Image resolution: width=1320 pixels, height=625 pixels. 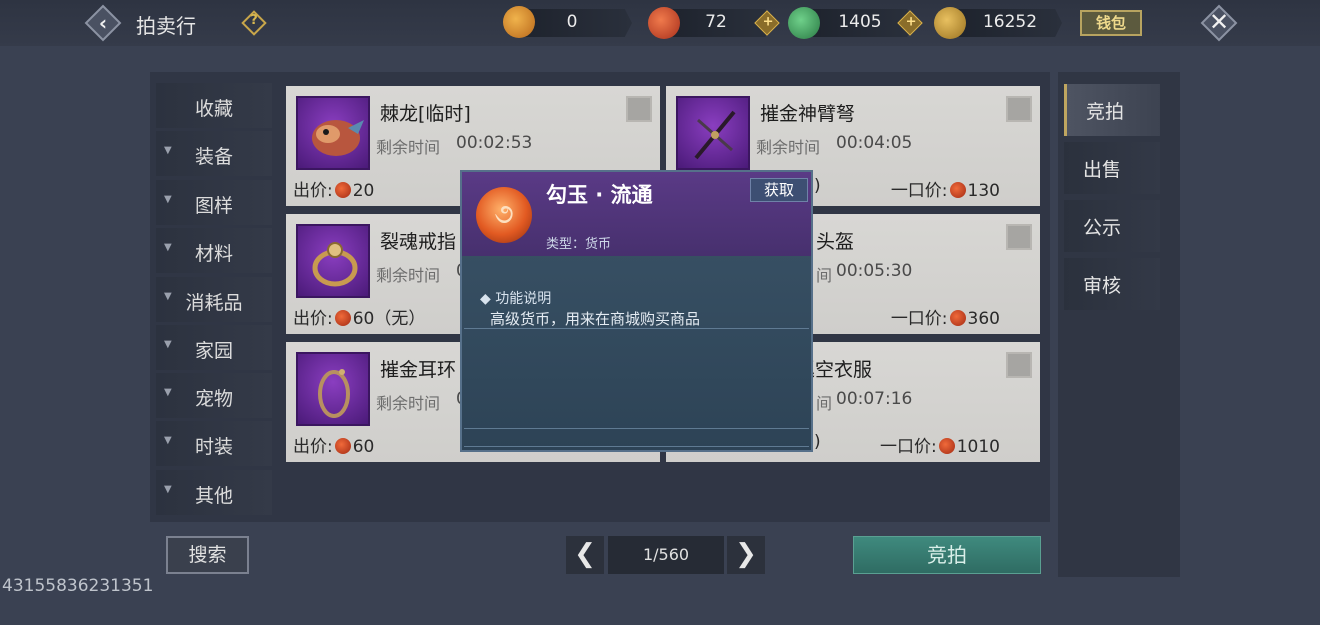 I want to click on back-arrow-icon: ‹, so click(x=103, y=23).